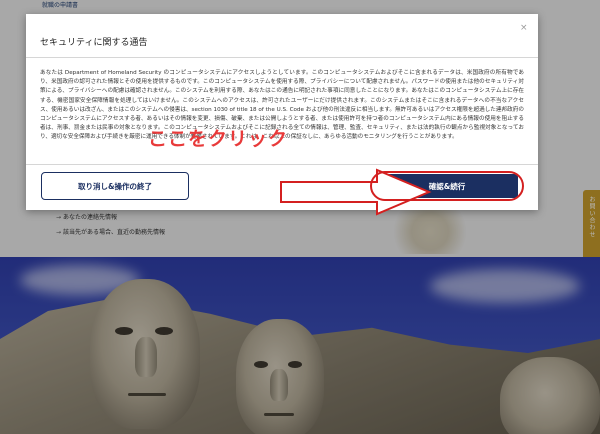  I want to click on footer-divider, so click(282, 164).